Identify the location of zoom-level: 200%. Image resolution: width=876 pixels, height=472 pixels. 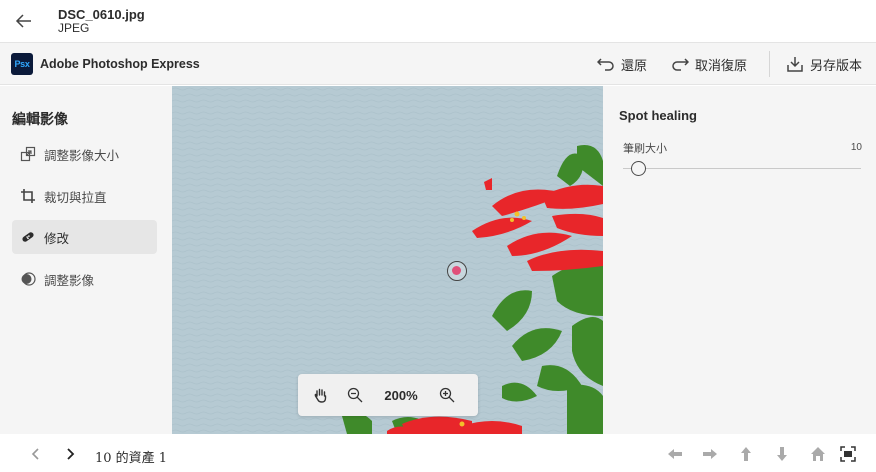
(401, 395).